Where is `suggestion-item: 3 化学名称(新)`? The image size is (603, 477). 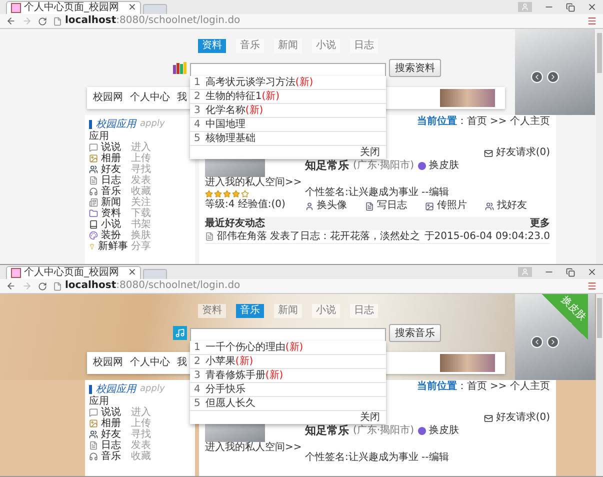 suggestion-item: 3 化学名称(新) is located at coordinates (288, 111).